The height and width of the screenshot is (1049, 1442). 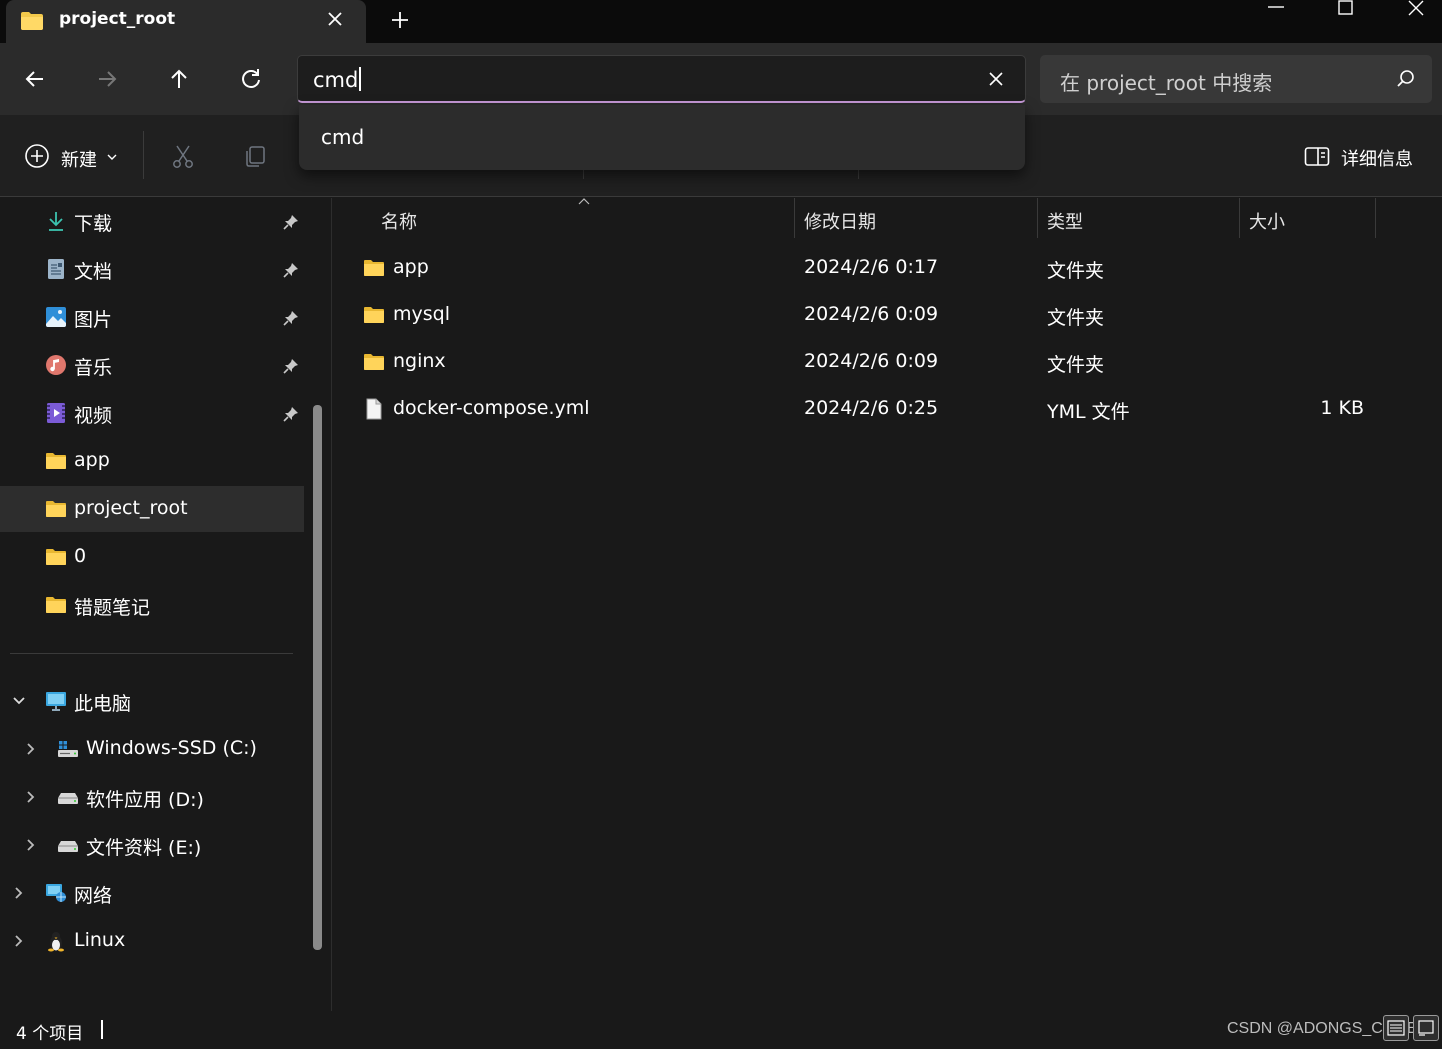 What do you see at coordinates (1416, 9) in the screenshot?
I see `close-window-icon` at bounding box center [1416, 9].